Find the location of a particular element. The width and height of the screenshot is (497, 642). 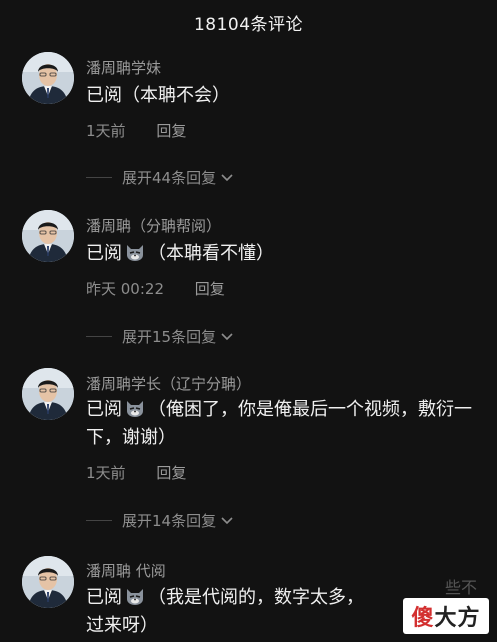

comment-meta: 昨天 00:22 回复 is located at coordinates (155, 288).